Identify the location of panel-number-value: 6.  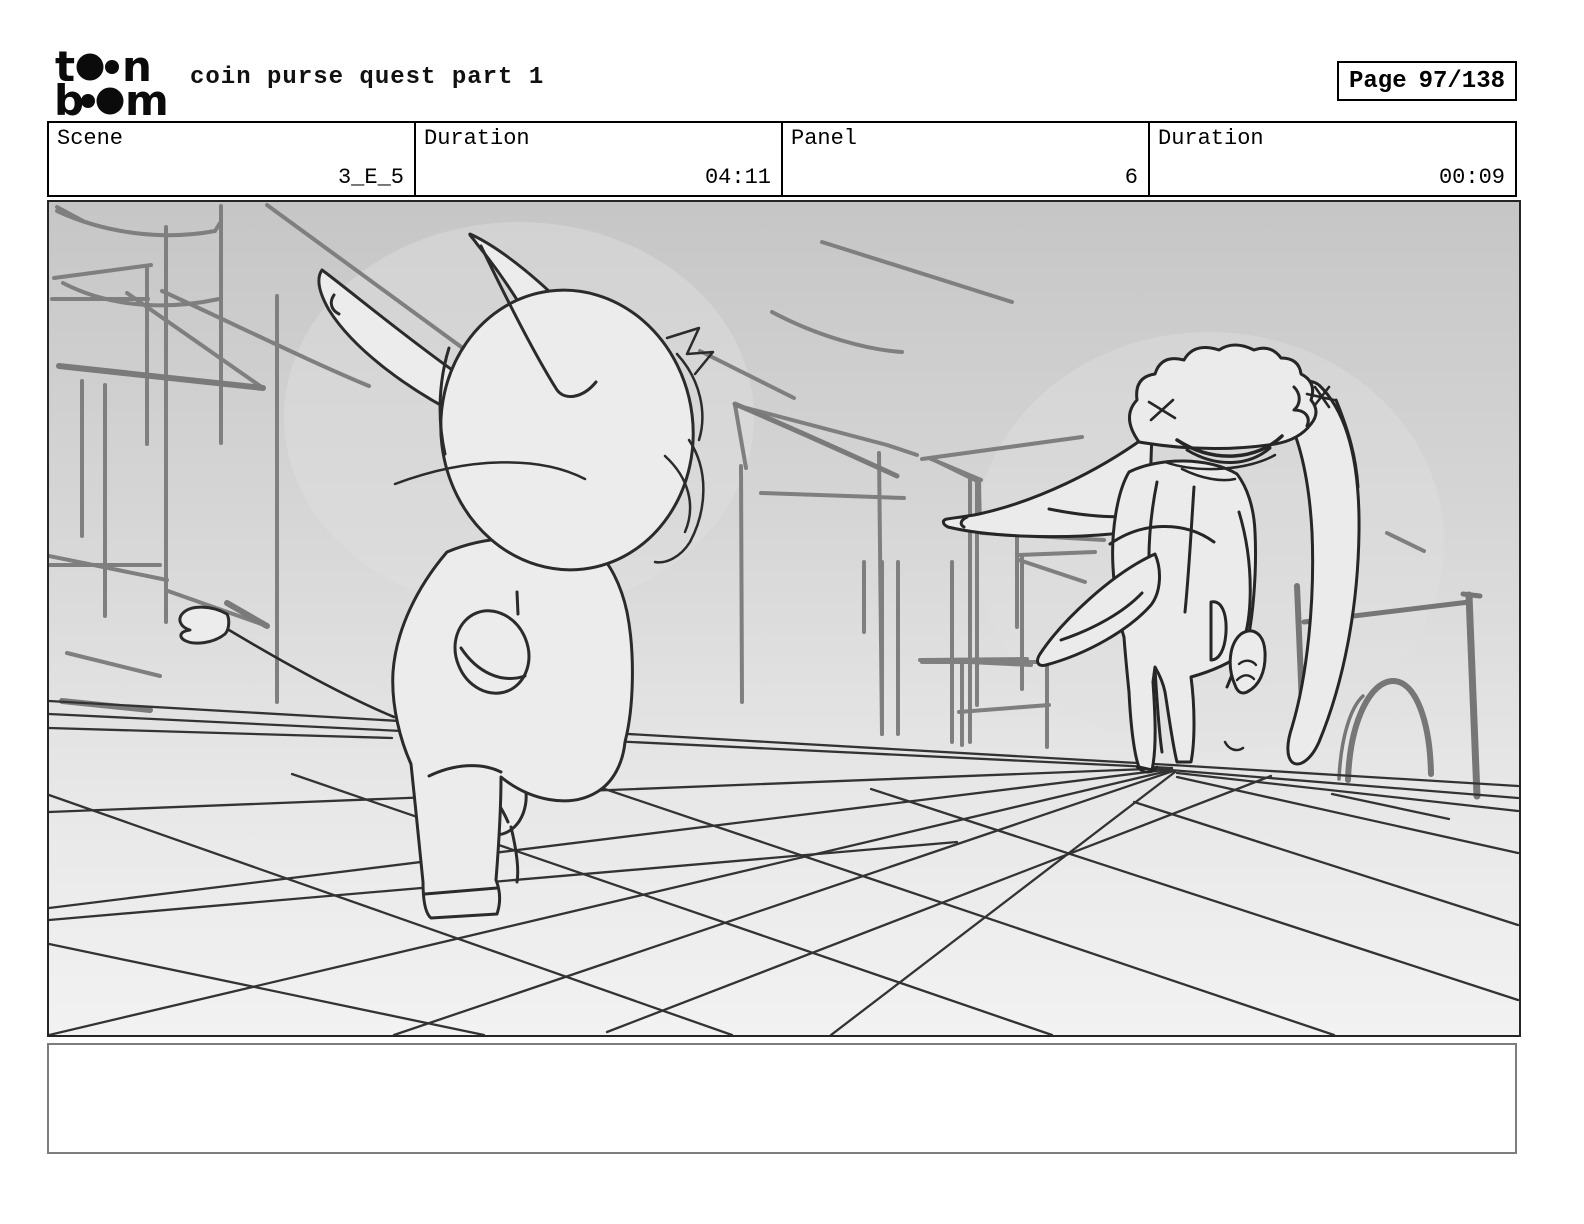
(1131, 177).